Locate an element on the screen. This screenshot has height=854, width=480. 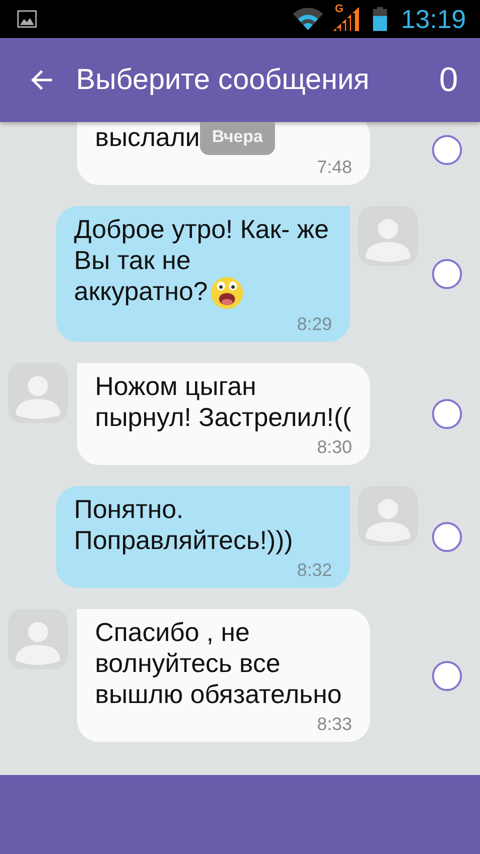
message-bubble: Доброе утро! Как- же Вы так не аккуратно? 8:29 is located at coordinates (203, 274).